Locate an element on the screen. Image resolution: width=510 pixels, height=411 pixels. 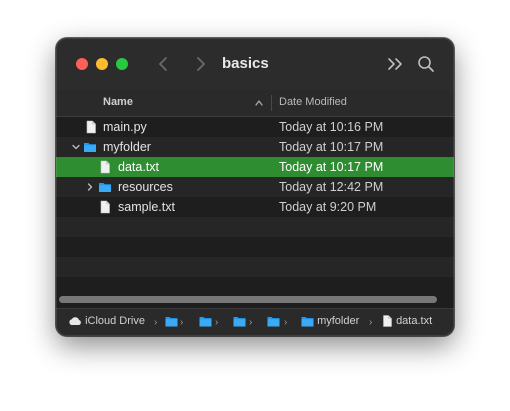
folder-name: myfolder is located at coordinates (127, 147).